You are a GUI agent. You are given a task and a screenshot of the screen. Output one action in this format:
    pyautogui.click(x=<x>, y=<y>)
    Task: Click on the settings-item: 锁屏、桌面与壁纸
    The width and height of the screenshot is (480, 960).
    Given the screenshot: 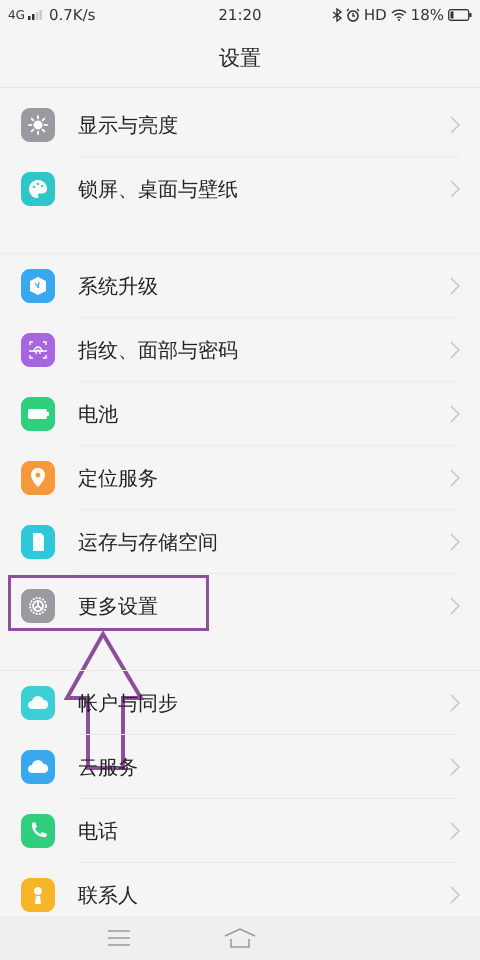 What is the action you would take?
    pyautogui.click(x=240, y=189)
    